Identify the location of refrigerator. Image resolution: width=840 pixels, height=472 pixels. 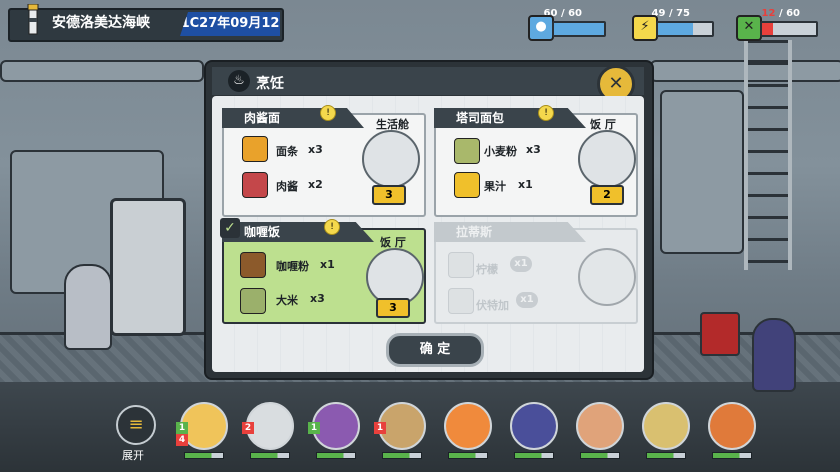
(148, 267).